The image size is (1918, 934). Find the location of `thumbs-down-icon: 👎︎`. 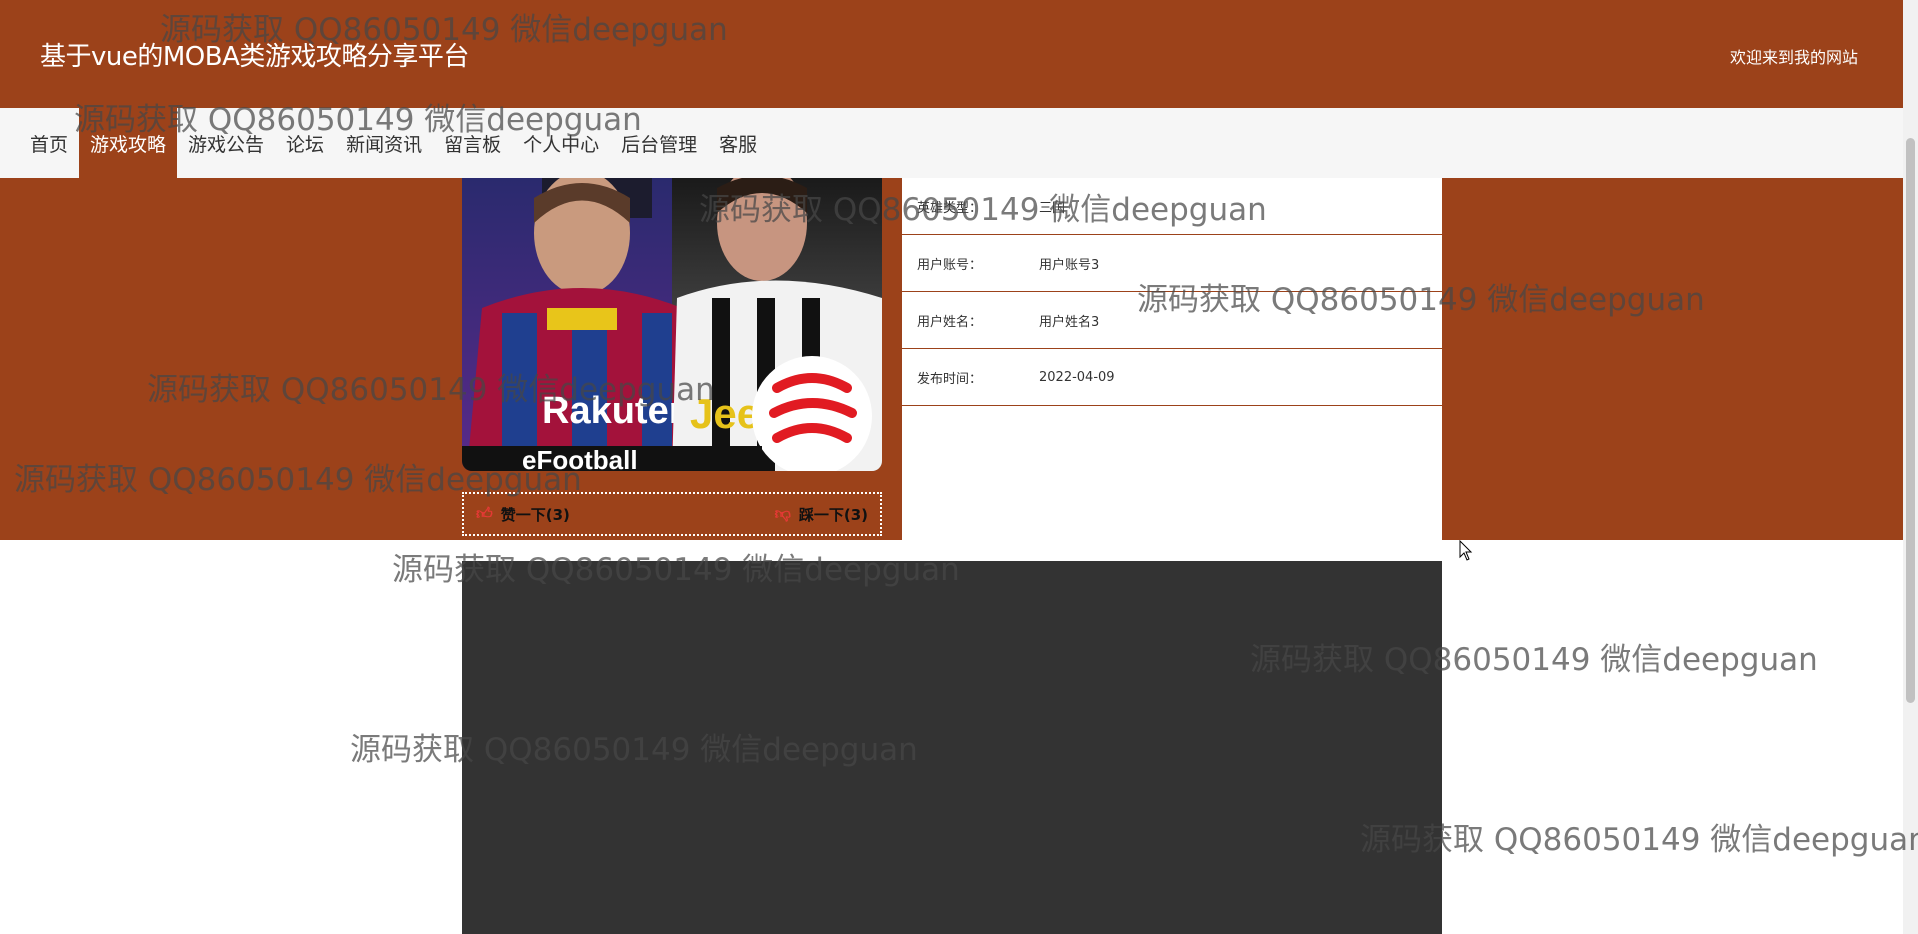

thumbs-down-icon: 👎︎ is located at coordinates (782, 513).